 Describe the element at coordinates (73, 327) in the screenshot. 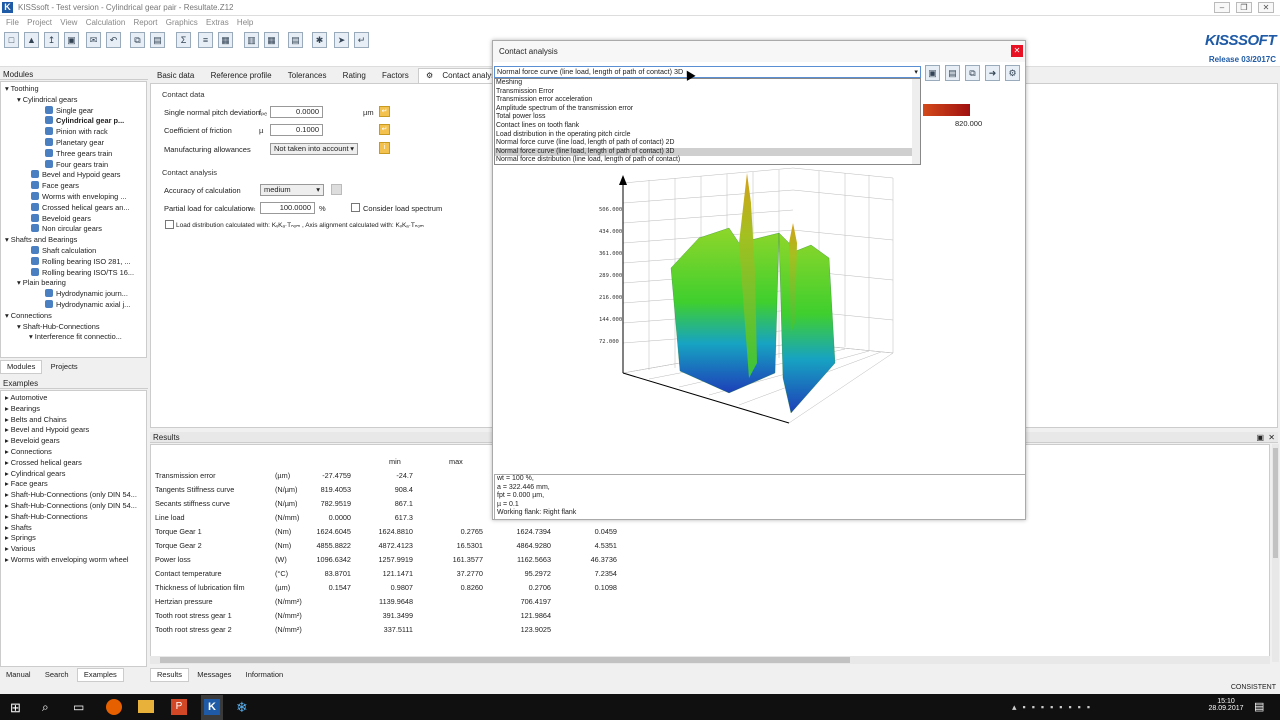

I see `tree-item-shaft-hub: ▾ Shaft-Hub-Connections` at that location.